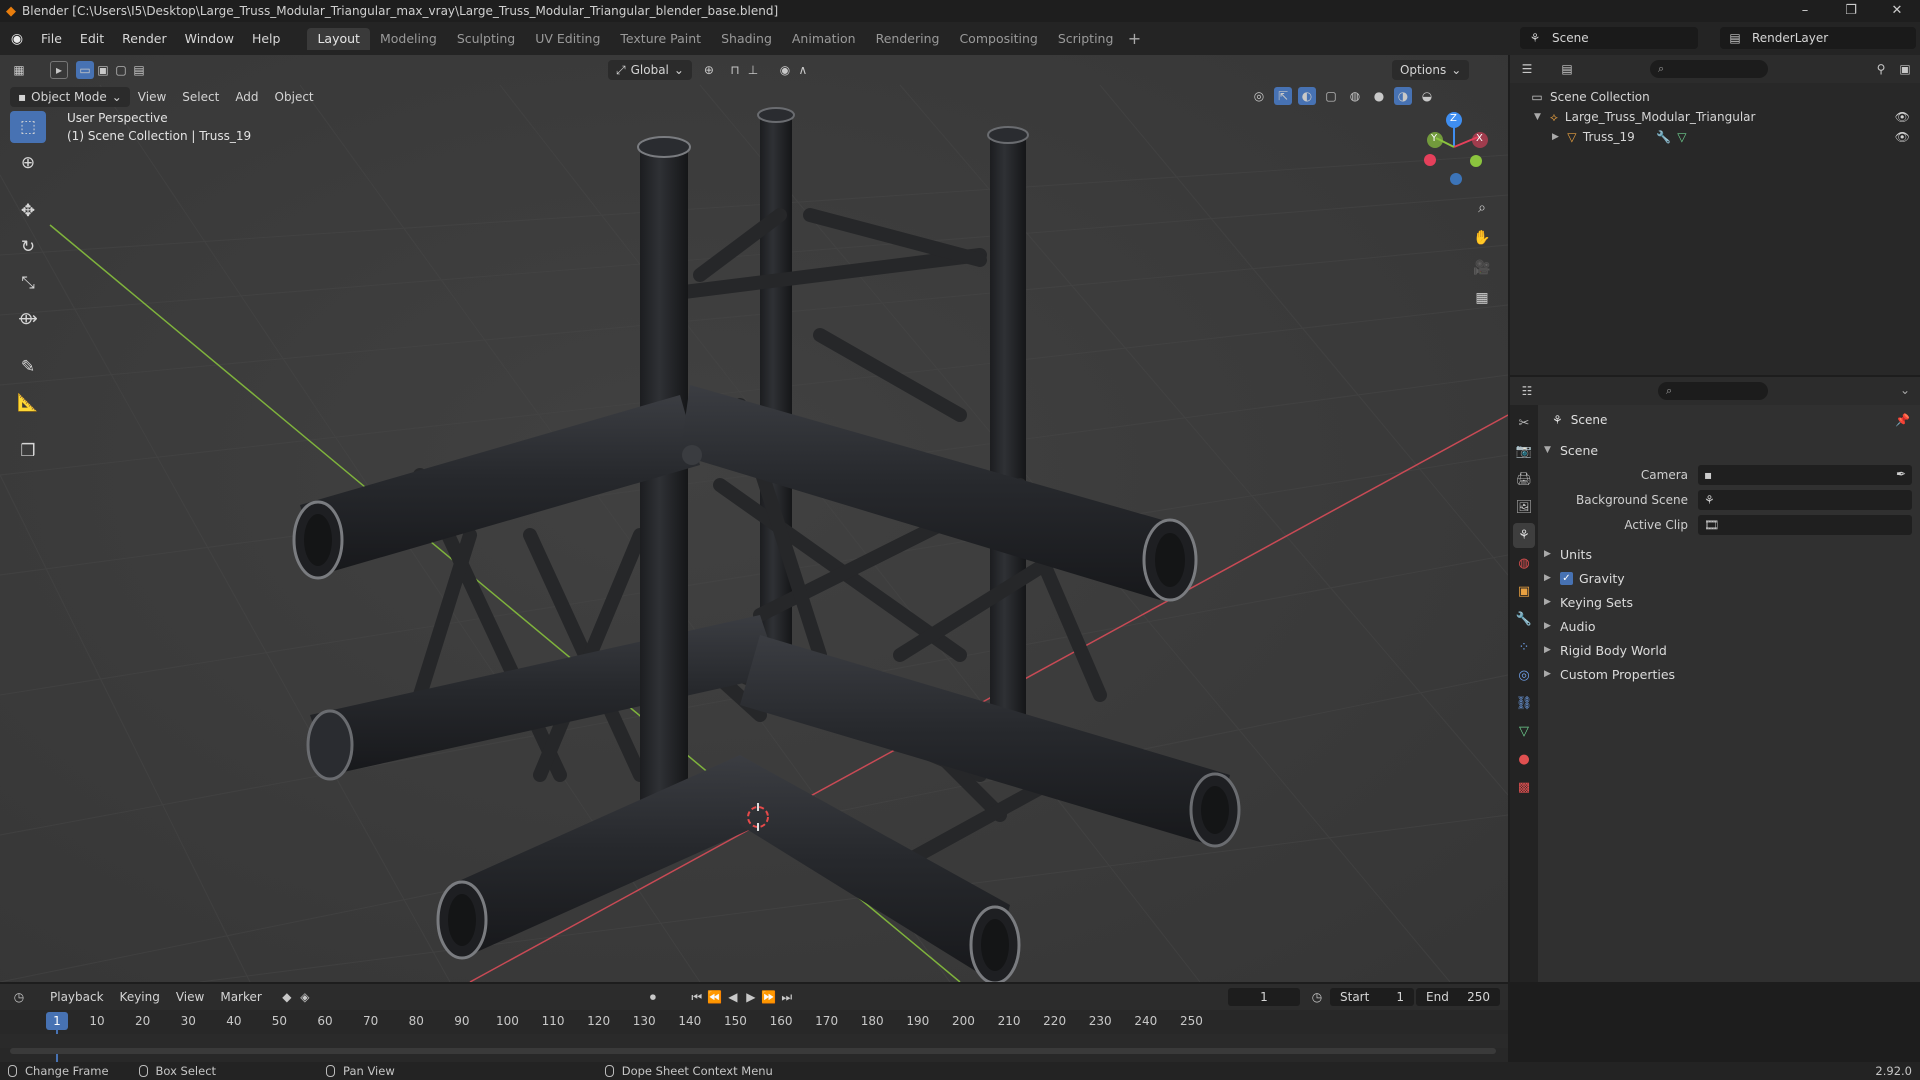 The image size is (1920, 1080). What do you see at coordinates (17, 39) in the screenshot?
I see `blender-menu-icon: ◉` at bounding box center [17, 39].